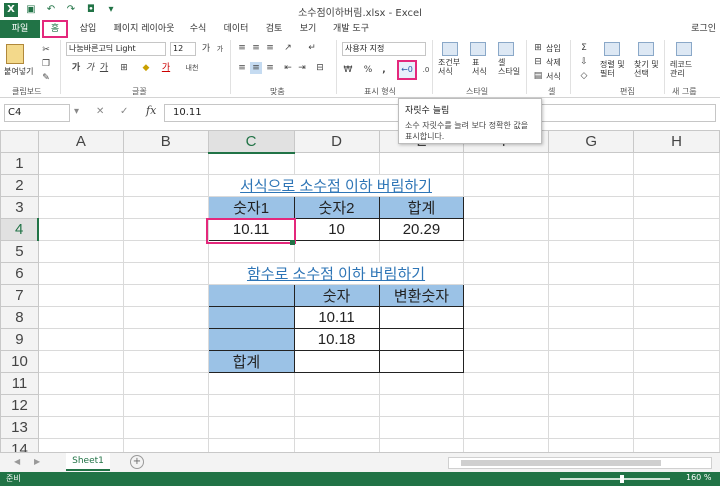  I want to click on align-bottom-icon: ≡, so click(270, 48).